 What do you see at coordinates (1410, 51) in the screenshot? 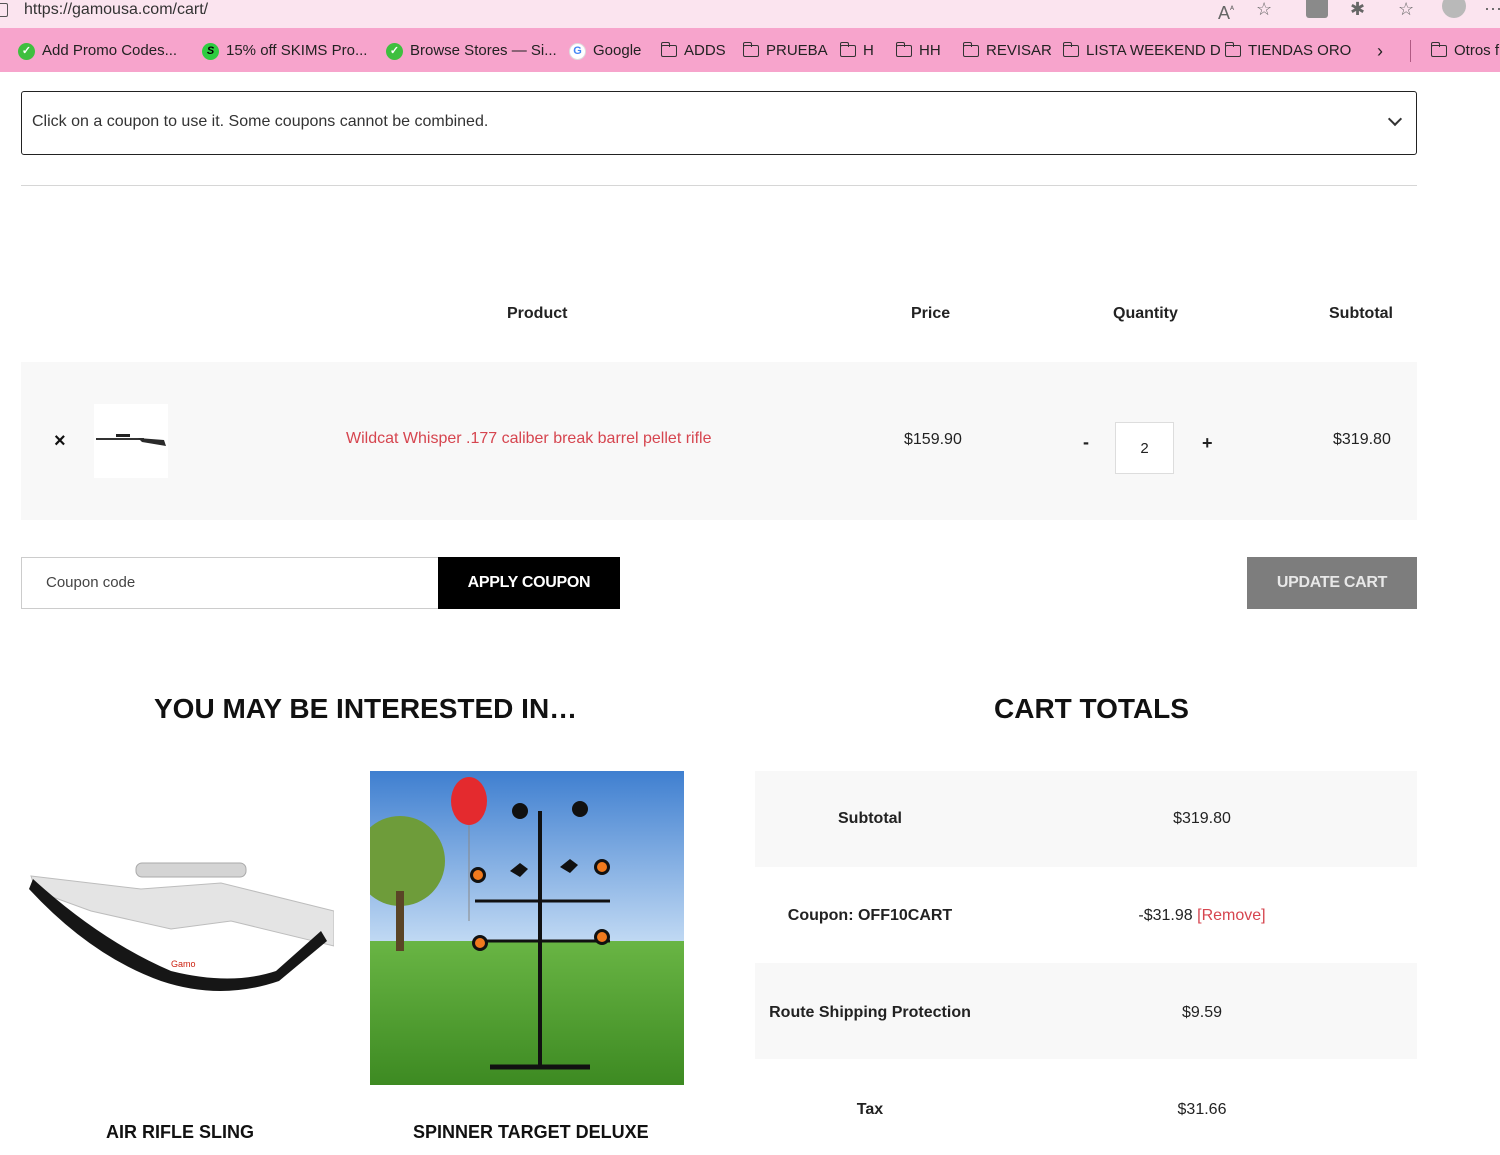
I see `bookmarks-separator` at bounding box center [1410, 51].